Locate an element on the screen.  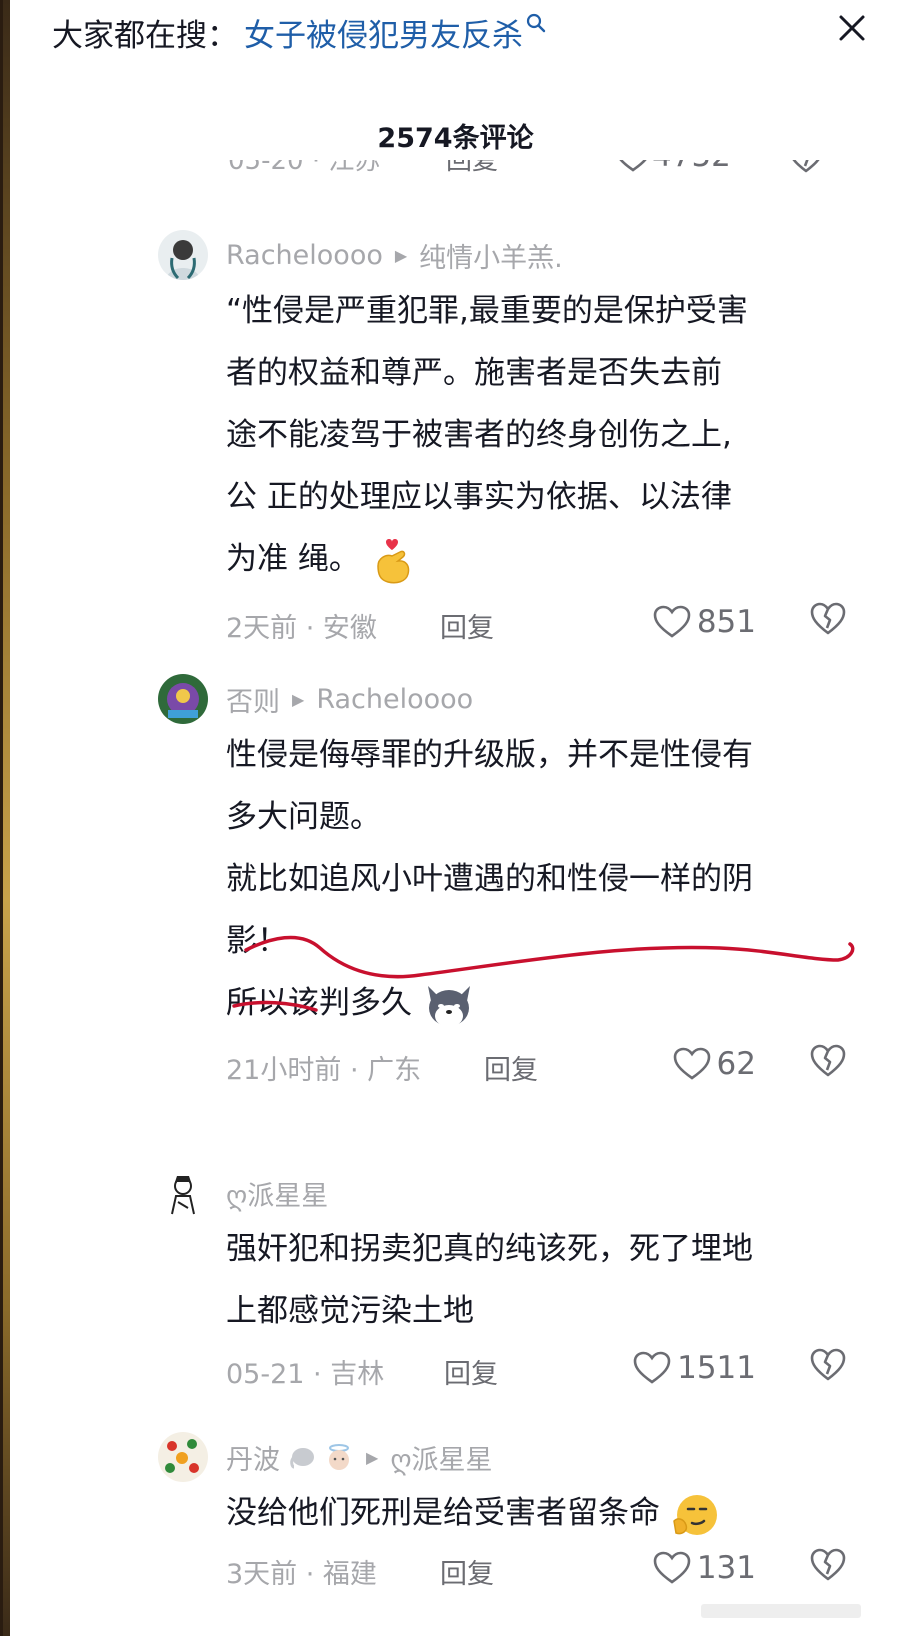
comment-user-line: ღ派星星 is located at coordinates (277, 1193).